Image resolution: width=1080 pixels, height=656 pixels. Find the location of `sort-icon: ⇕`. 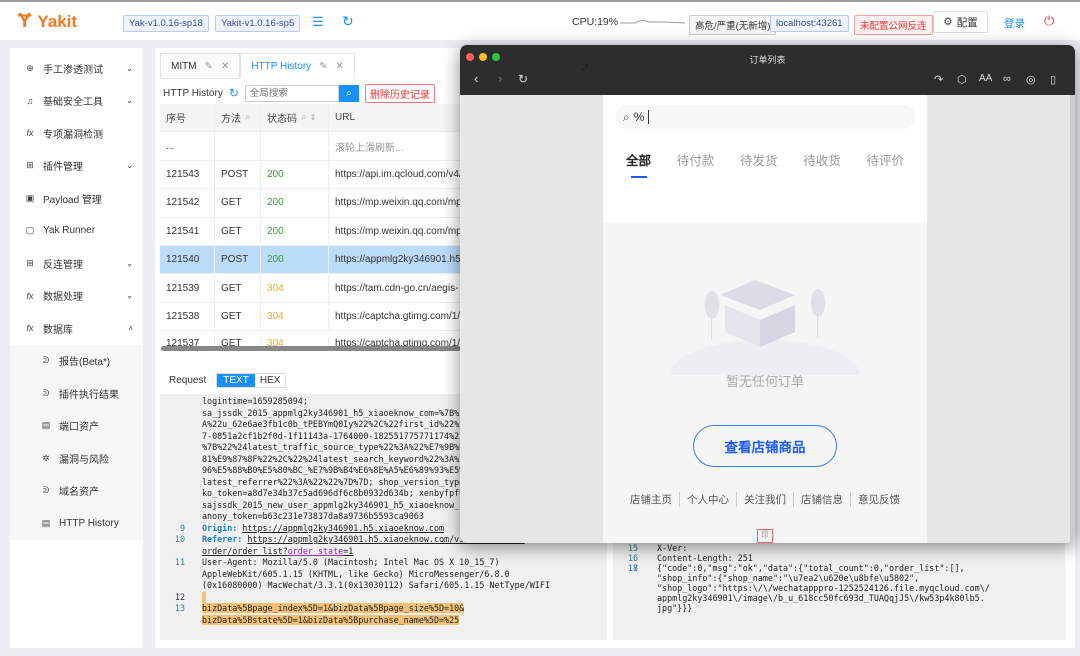

sort-icon: ⇕ is located at coordinates (313, 117).